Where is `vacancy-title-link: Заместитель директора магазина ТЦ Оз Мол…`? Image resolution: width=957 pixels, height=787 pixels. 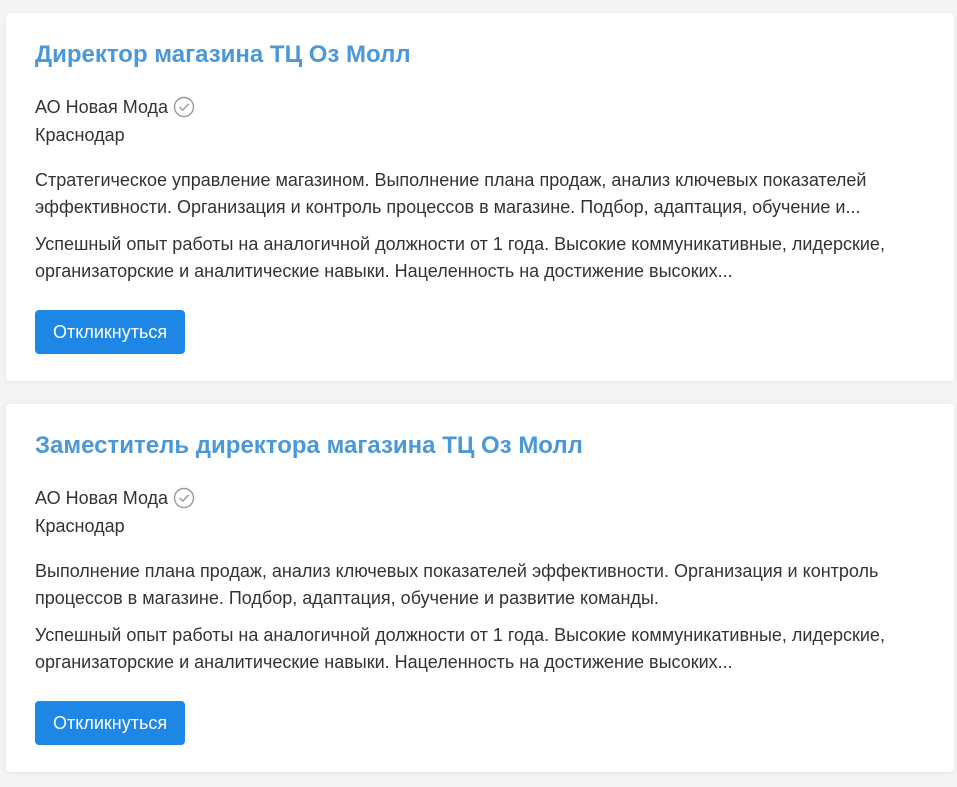
vacancy-title-link: Заместитель директора магазина ТЦ Оз Мол… is located at coordinates (309, 446).